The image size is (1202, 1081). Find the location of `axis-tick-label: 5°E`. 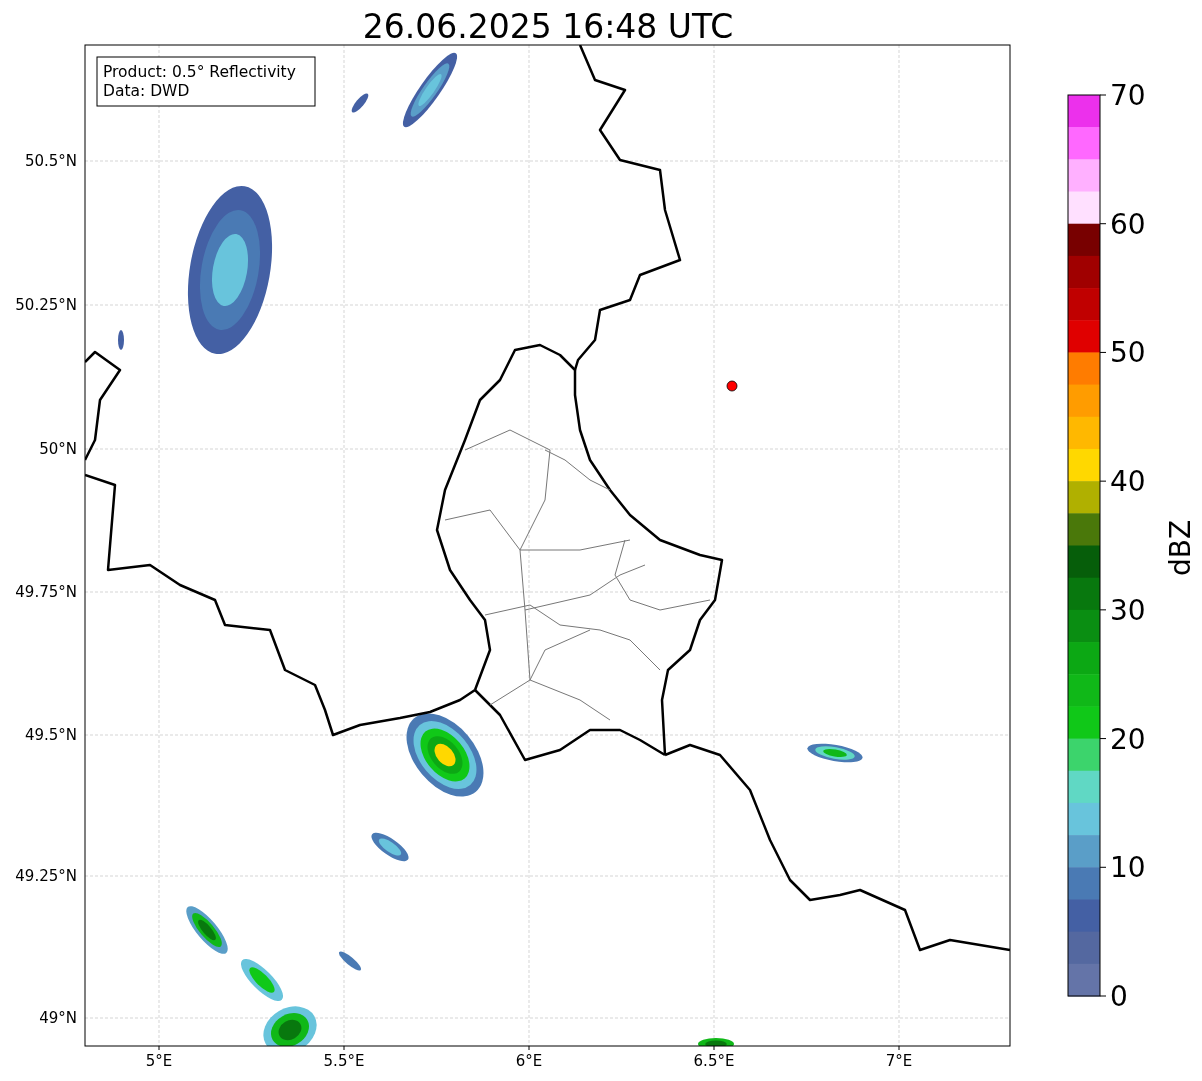

axis-tick-label: 5°E is located at coordinates (159, 1061).